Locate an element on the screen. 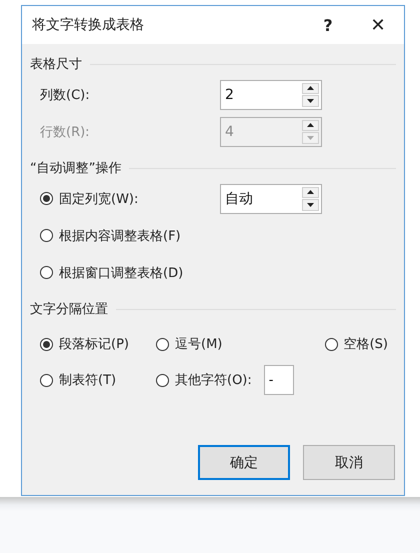 Image resolution: width=420 pixels, height=553 pixels. option-label: 空格(S) is located at coordinates (366, 344).